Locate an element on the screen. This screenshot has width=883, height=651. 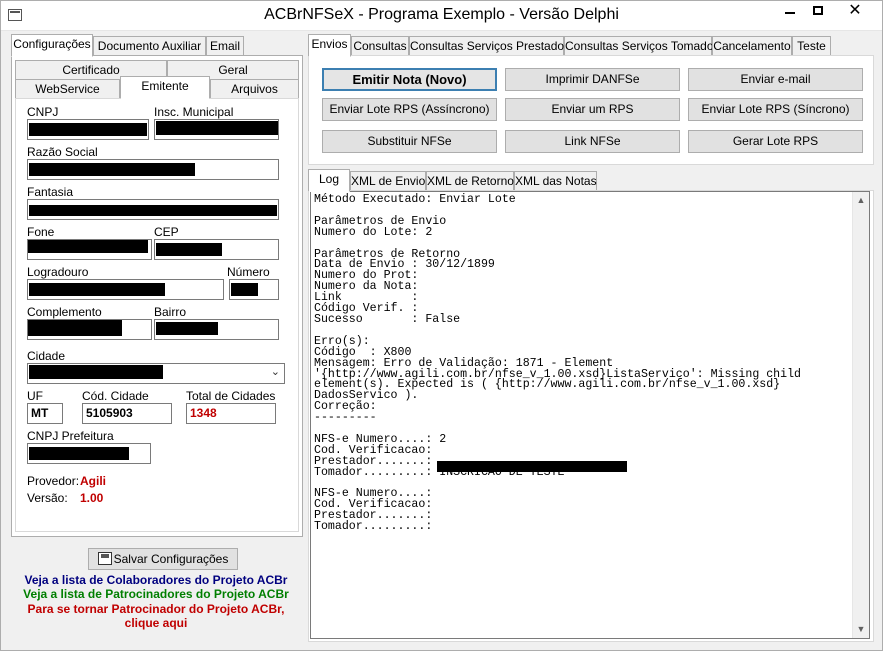
cep-label: CEP is located at coordinates (166, 232).